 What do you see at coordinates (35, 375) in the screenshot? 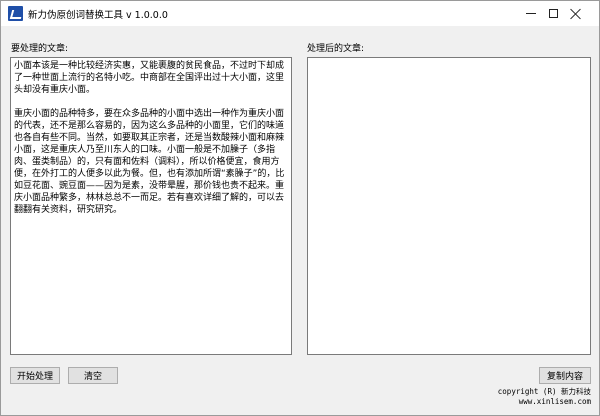
I see `start-process-button: 开始处理` at bounding box center [35, 375].